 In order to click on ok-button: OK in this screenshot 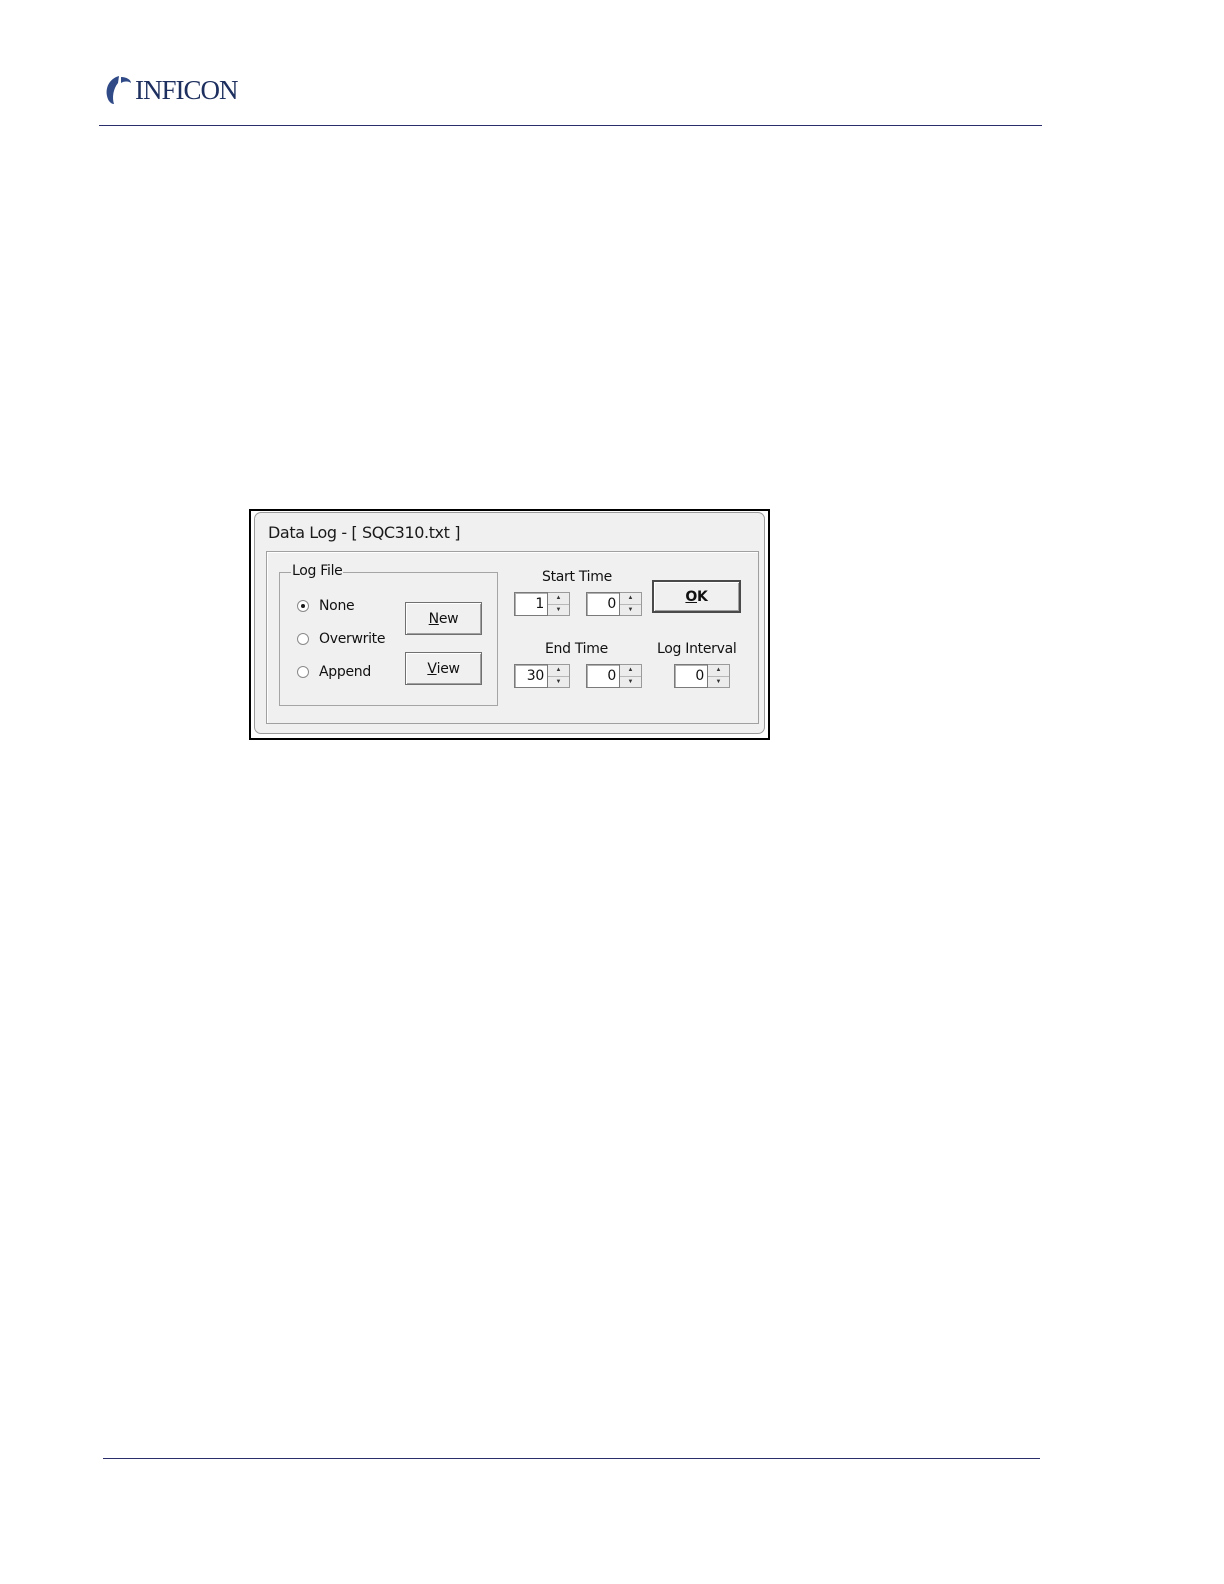, I will do `click(696, 596)`.